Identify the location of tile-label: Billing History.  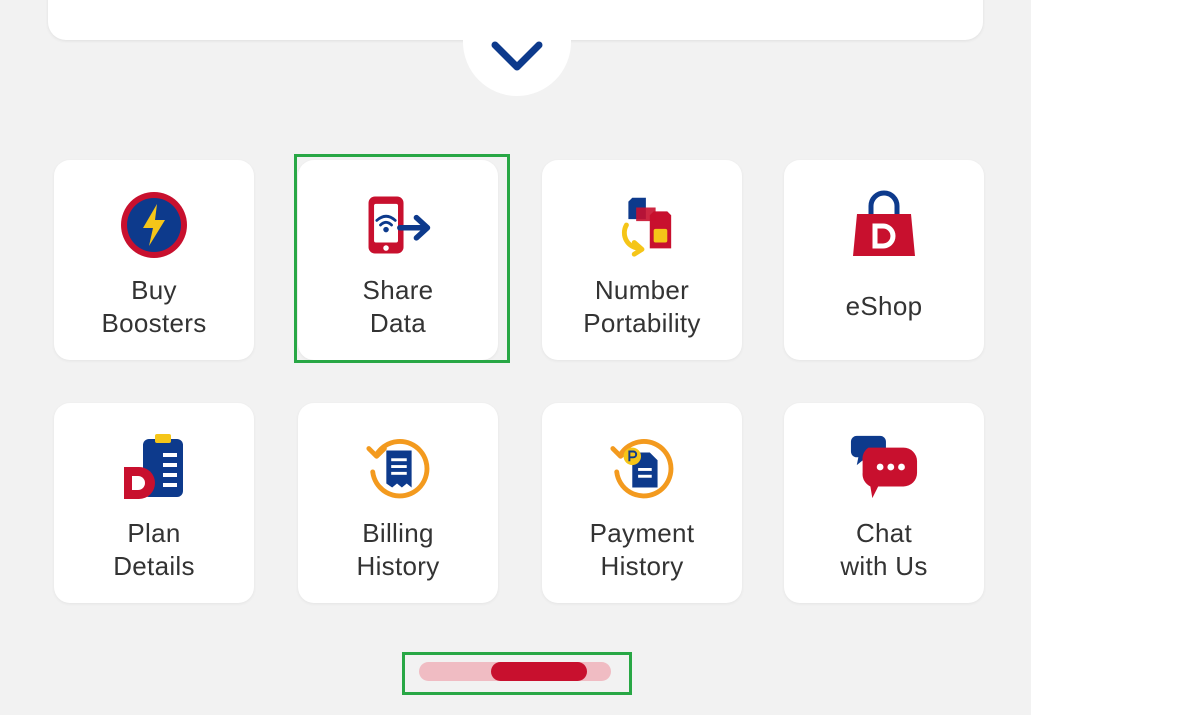
(398, 549).